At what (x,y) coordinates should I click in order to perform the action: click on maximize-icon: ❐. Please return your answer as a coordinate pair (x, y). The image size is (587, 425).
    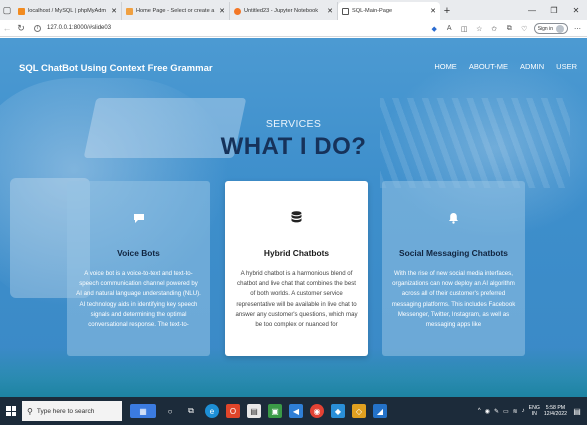
    Looking at the image, I should click on (554, 10).